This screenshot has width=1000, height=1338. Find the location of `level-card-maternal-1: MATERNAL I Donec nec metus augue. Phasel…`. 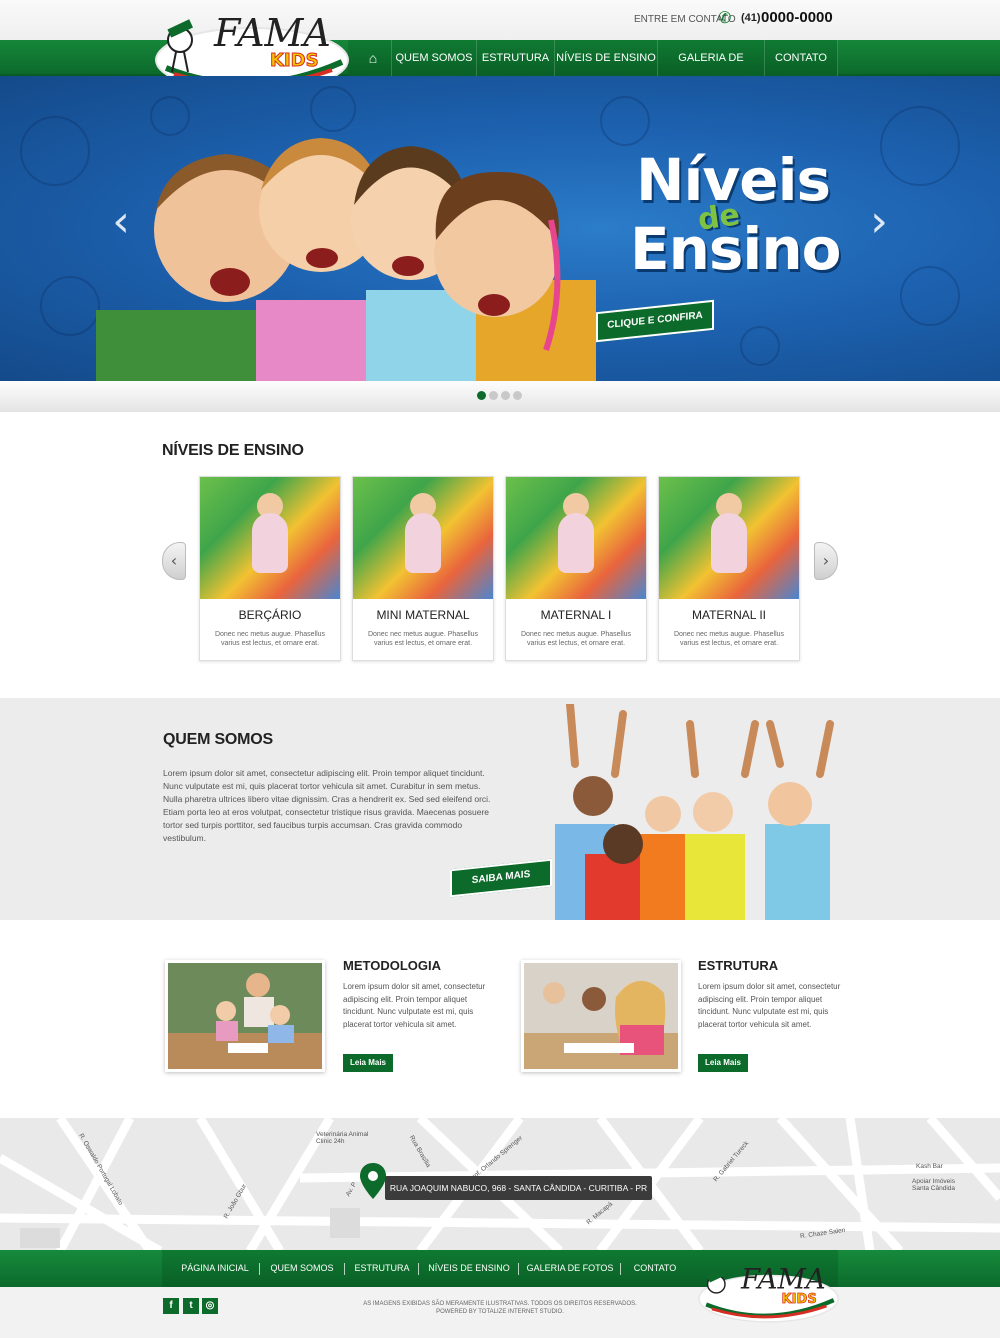

level-card-maternal-1: MATERNAL I Donec nec metus augue. Phasel… is located at coordinates (576, 568).